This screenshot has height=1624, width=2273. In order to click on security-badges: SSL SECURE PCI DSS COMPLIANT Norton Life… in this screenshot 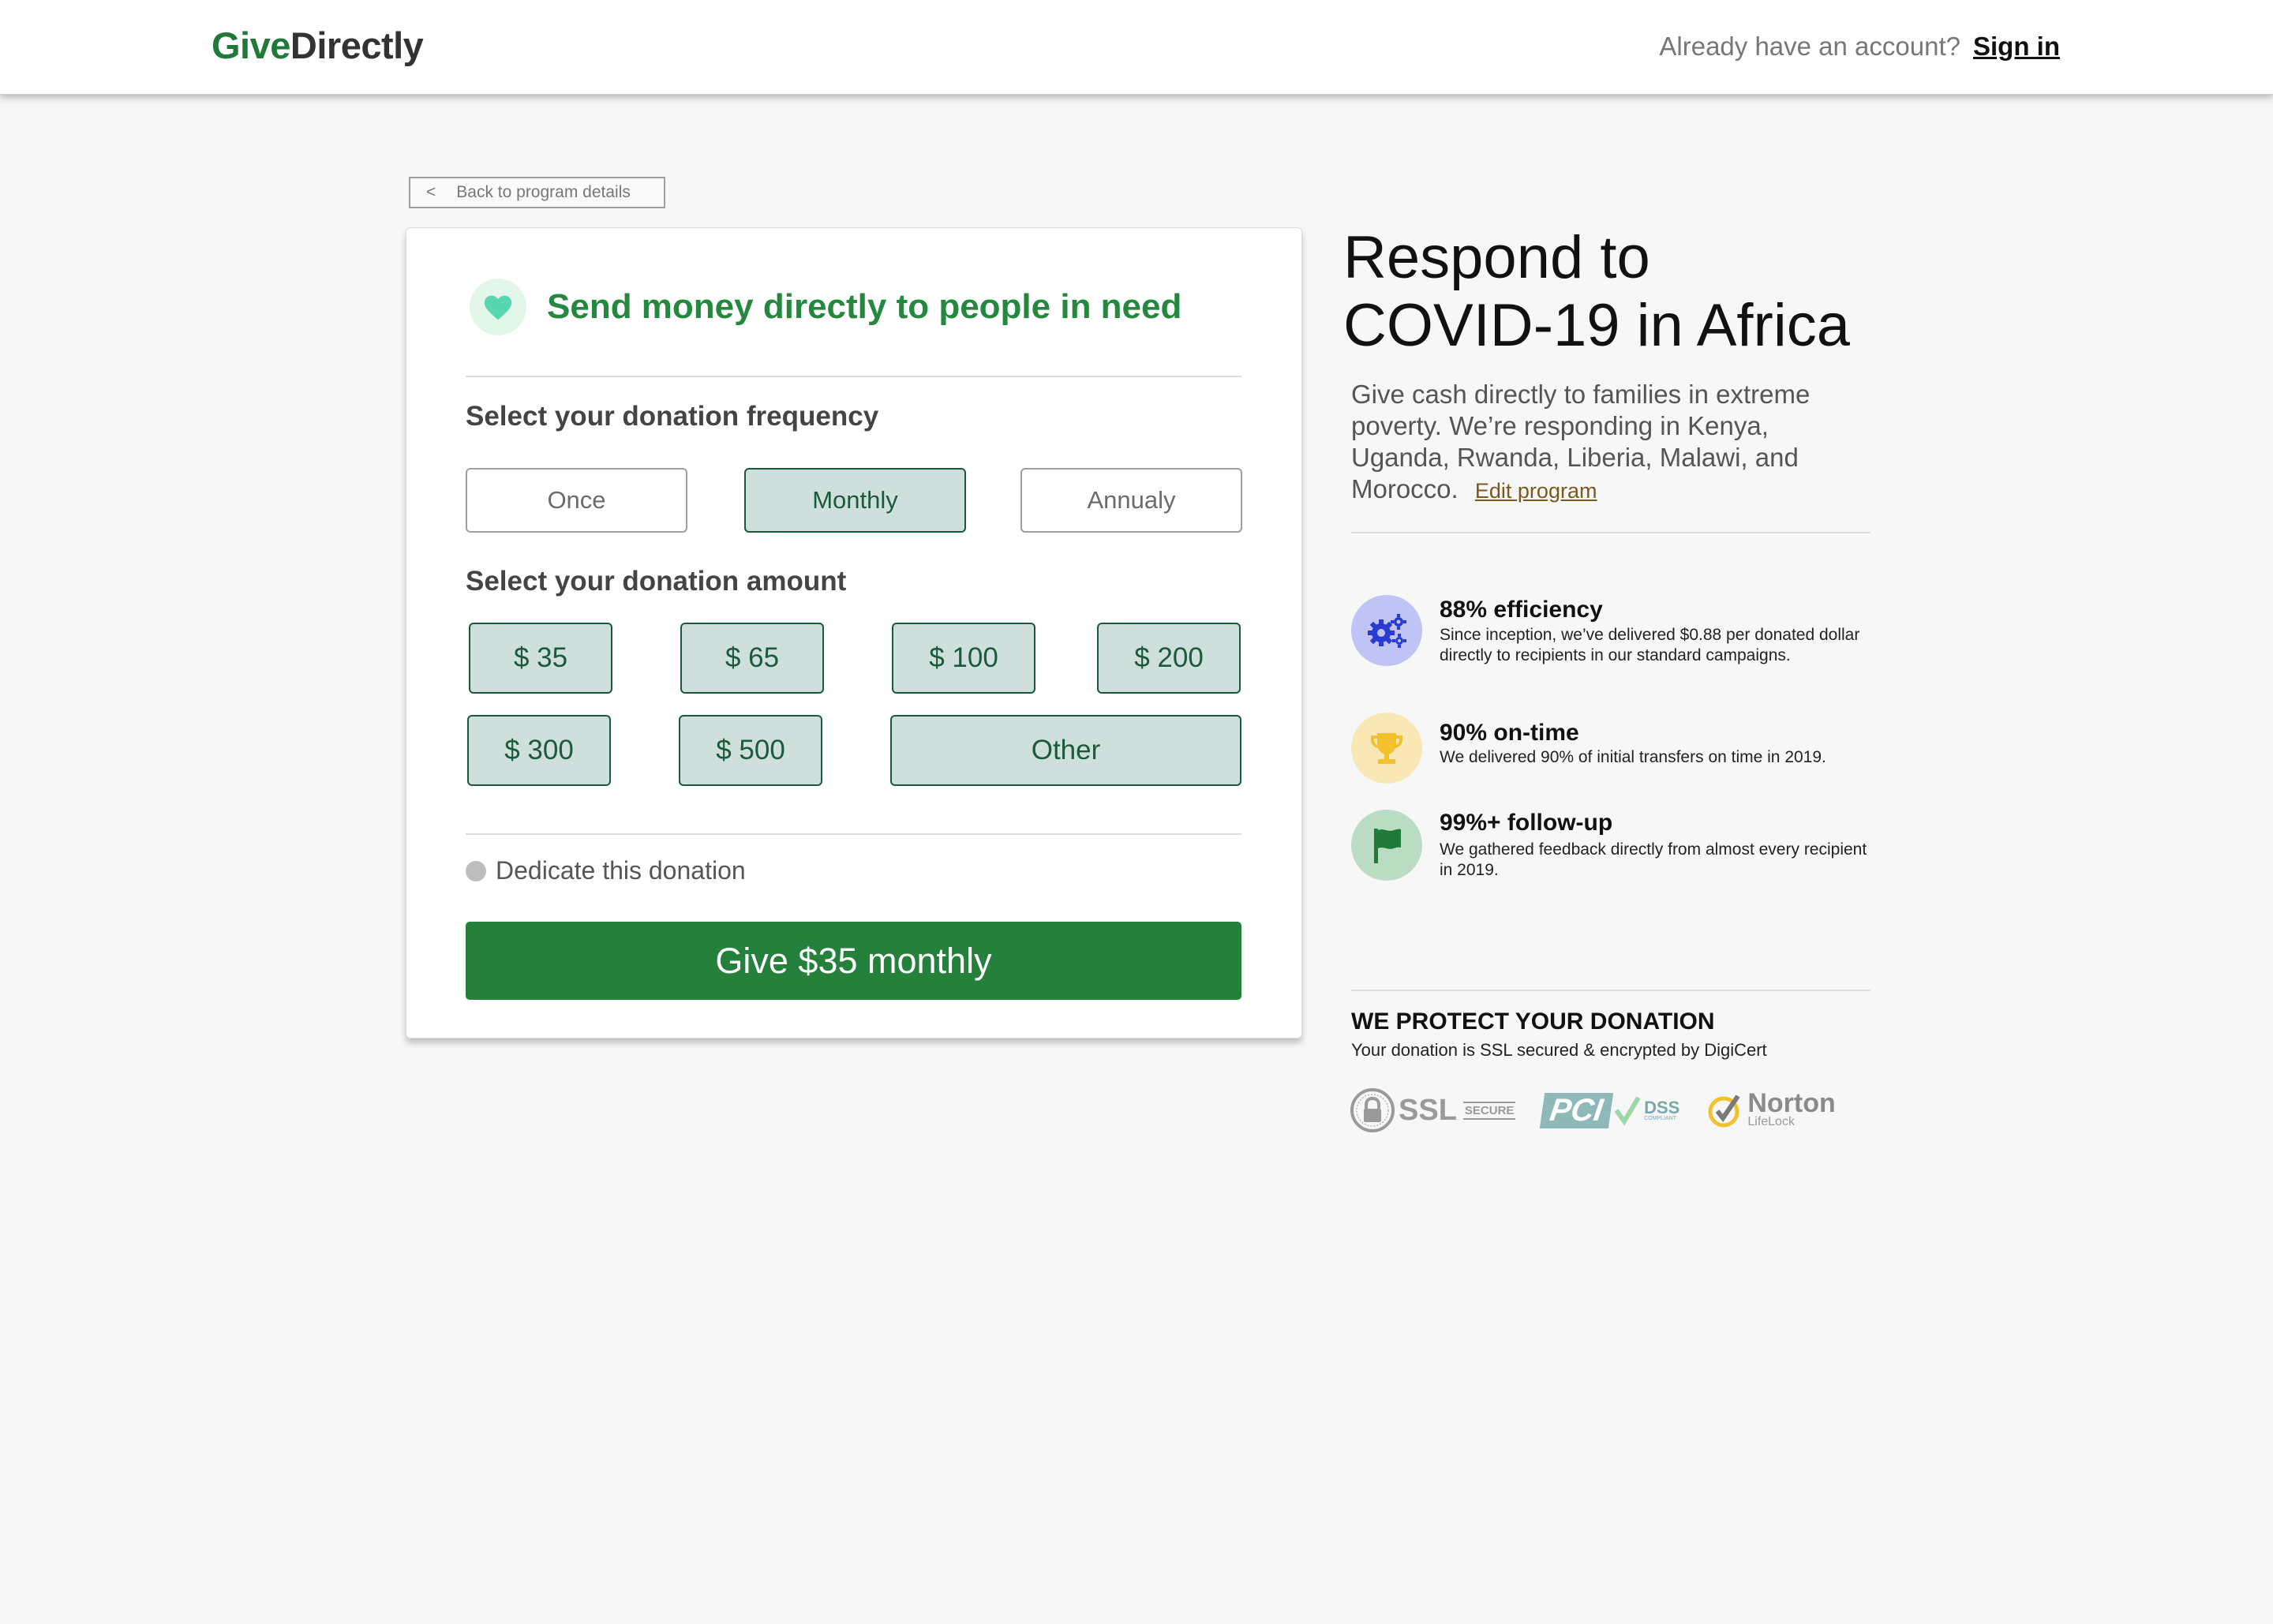, I will do `click(1593, 1110)`.